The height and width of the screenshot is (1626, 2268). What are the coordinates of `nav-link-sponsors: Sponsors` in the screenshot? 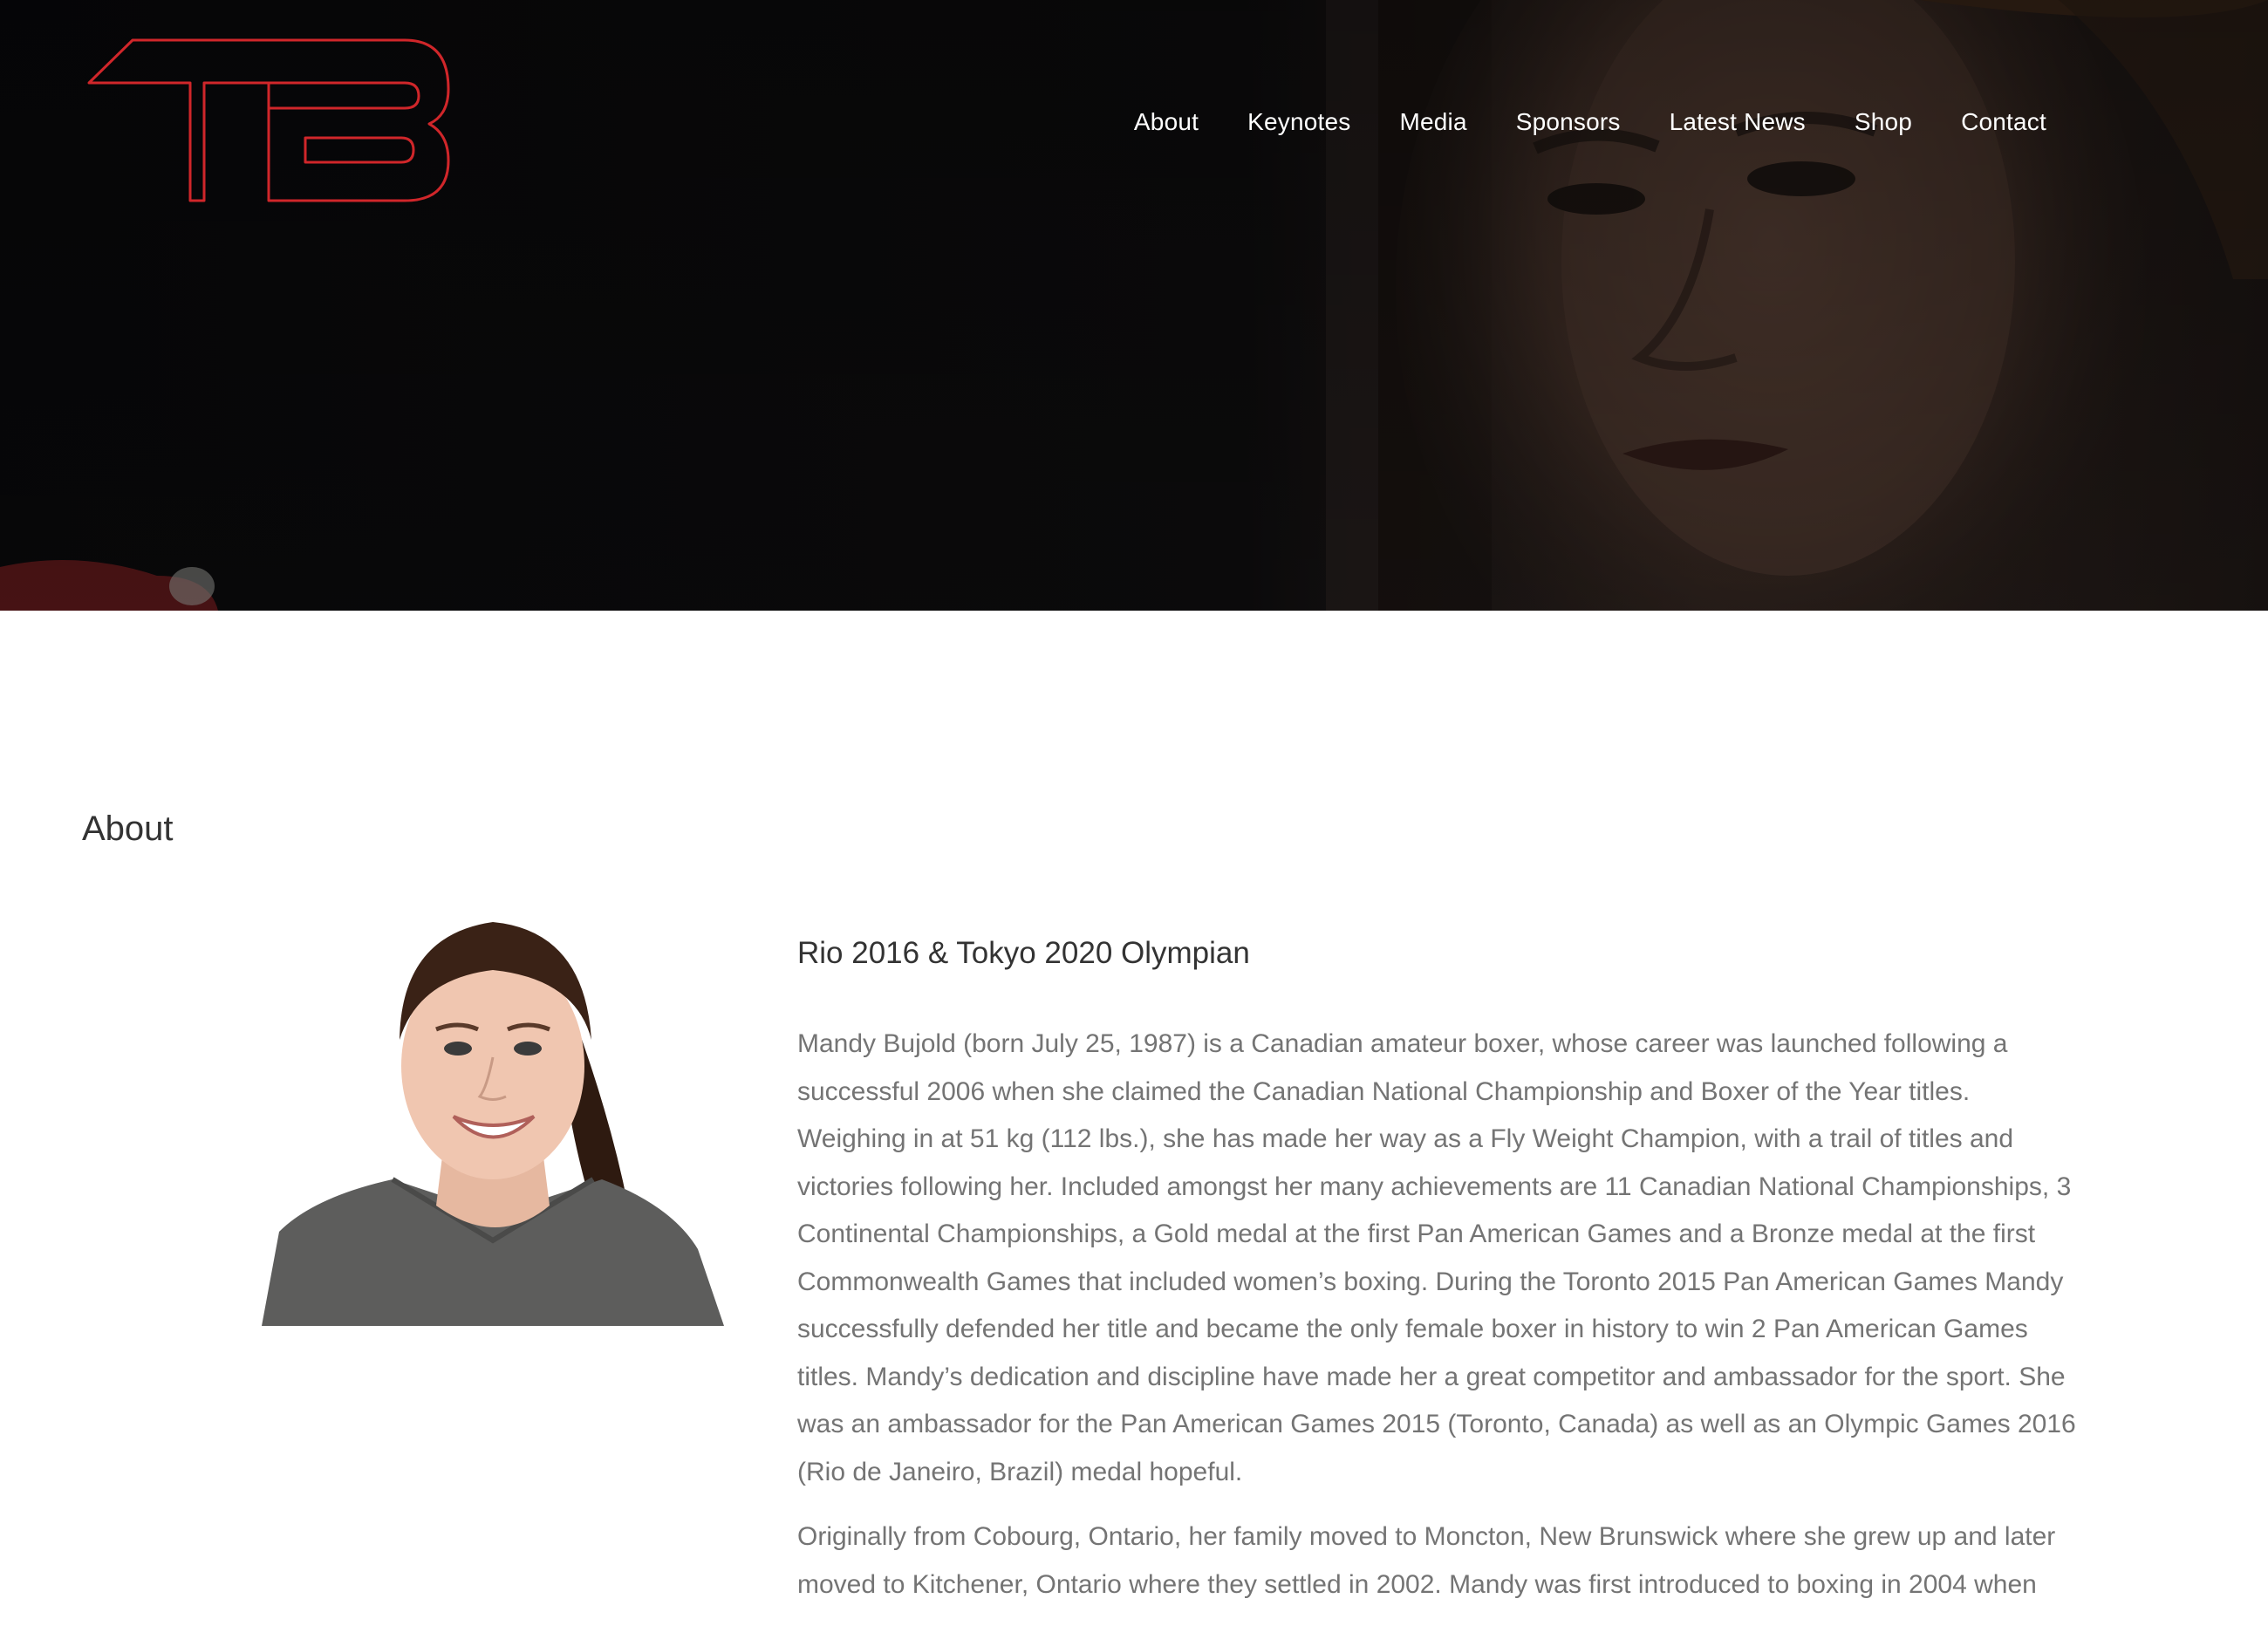 It's located at (1568, 123).